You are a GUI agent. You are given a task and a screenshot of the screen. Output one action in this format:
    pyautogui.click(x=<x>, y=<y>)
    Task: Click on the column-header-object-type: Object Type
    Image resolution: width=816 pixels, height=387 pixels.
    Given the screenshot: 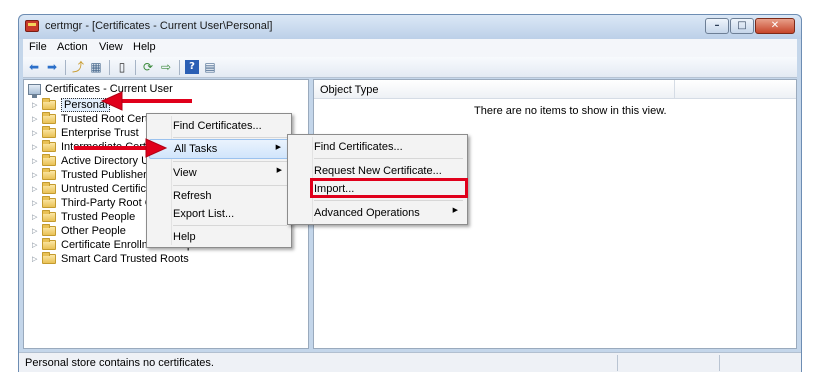 What is the action you would take?
    pyautogui.click(x=349, y=90)
    